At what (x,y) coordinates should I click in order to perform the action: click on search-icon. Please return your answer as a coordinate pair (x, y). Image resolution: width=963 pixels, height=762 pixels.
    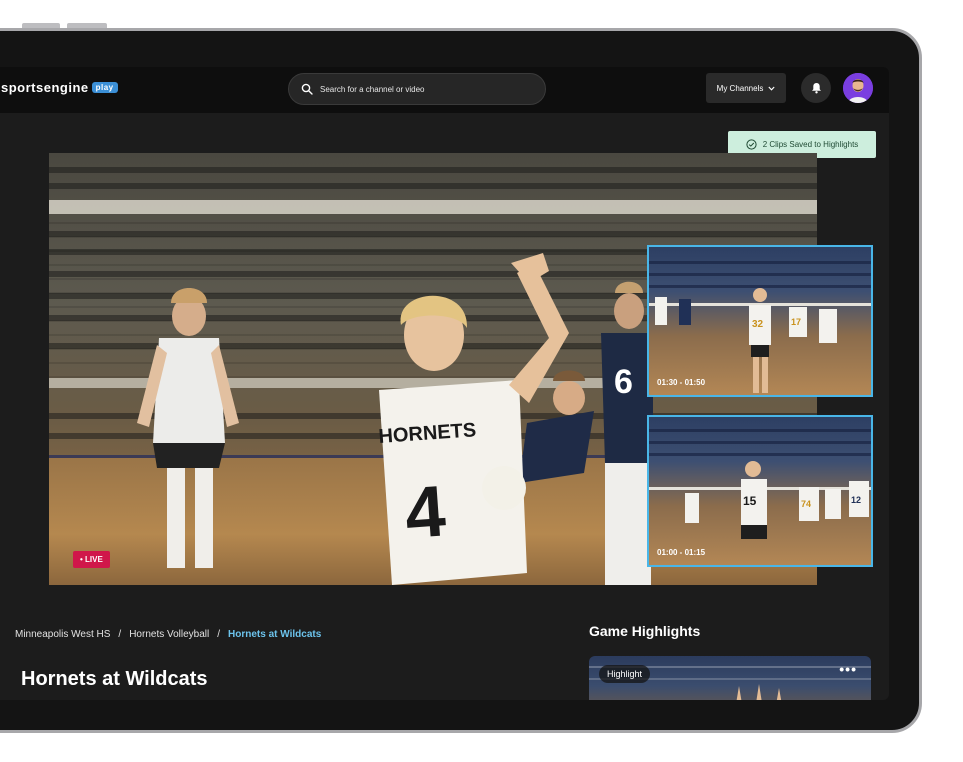
    Looking at the image, I should click on (307, 89).